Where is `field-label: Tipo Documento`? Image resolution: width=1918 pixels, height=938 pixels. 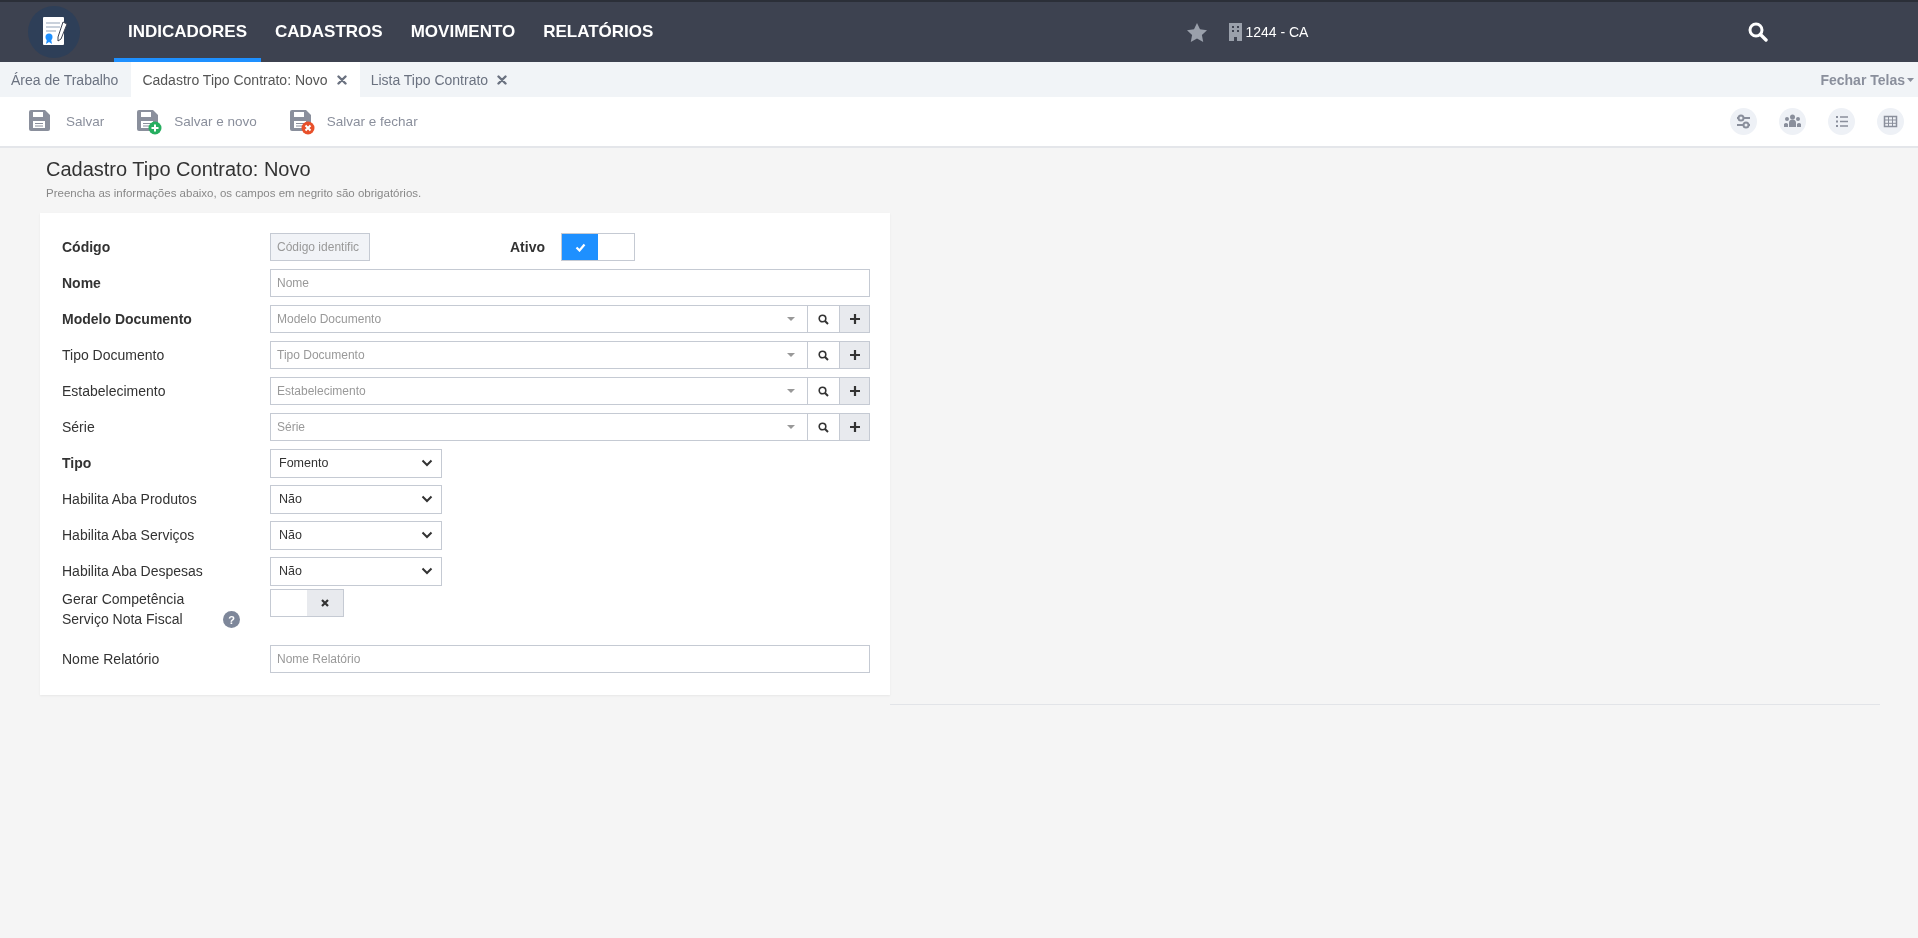
field-label: Tipo Documento is located at coordinates (113, 355).